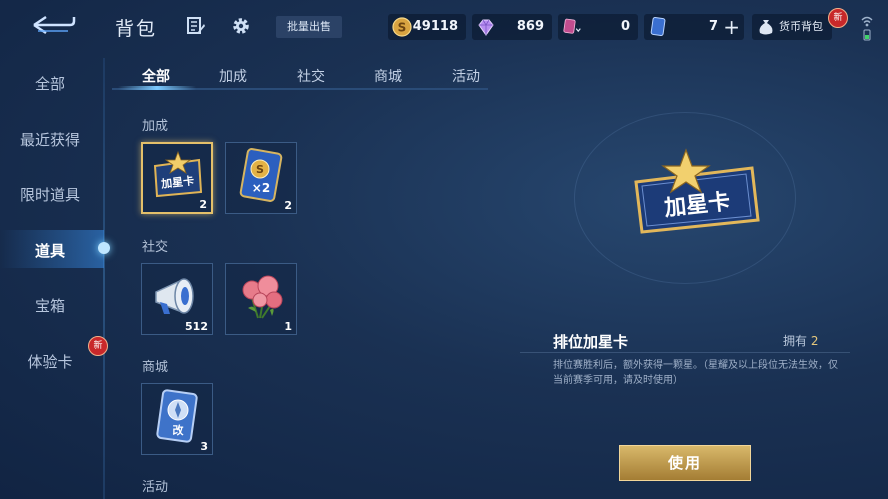 The height and width of the screenshot is (499, 888). What do you see at coordinates (50, 250) in the screenshot?
I see `sidebar-item-items: 道具` at bounding box center [50, 250].